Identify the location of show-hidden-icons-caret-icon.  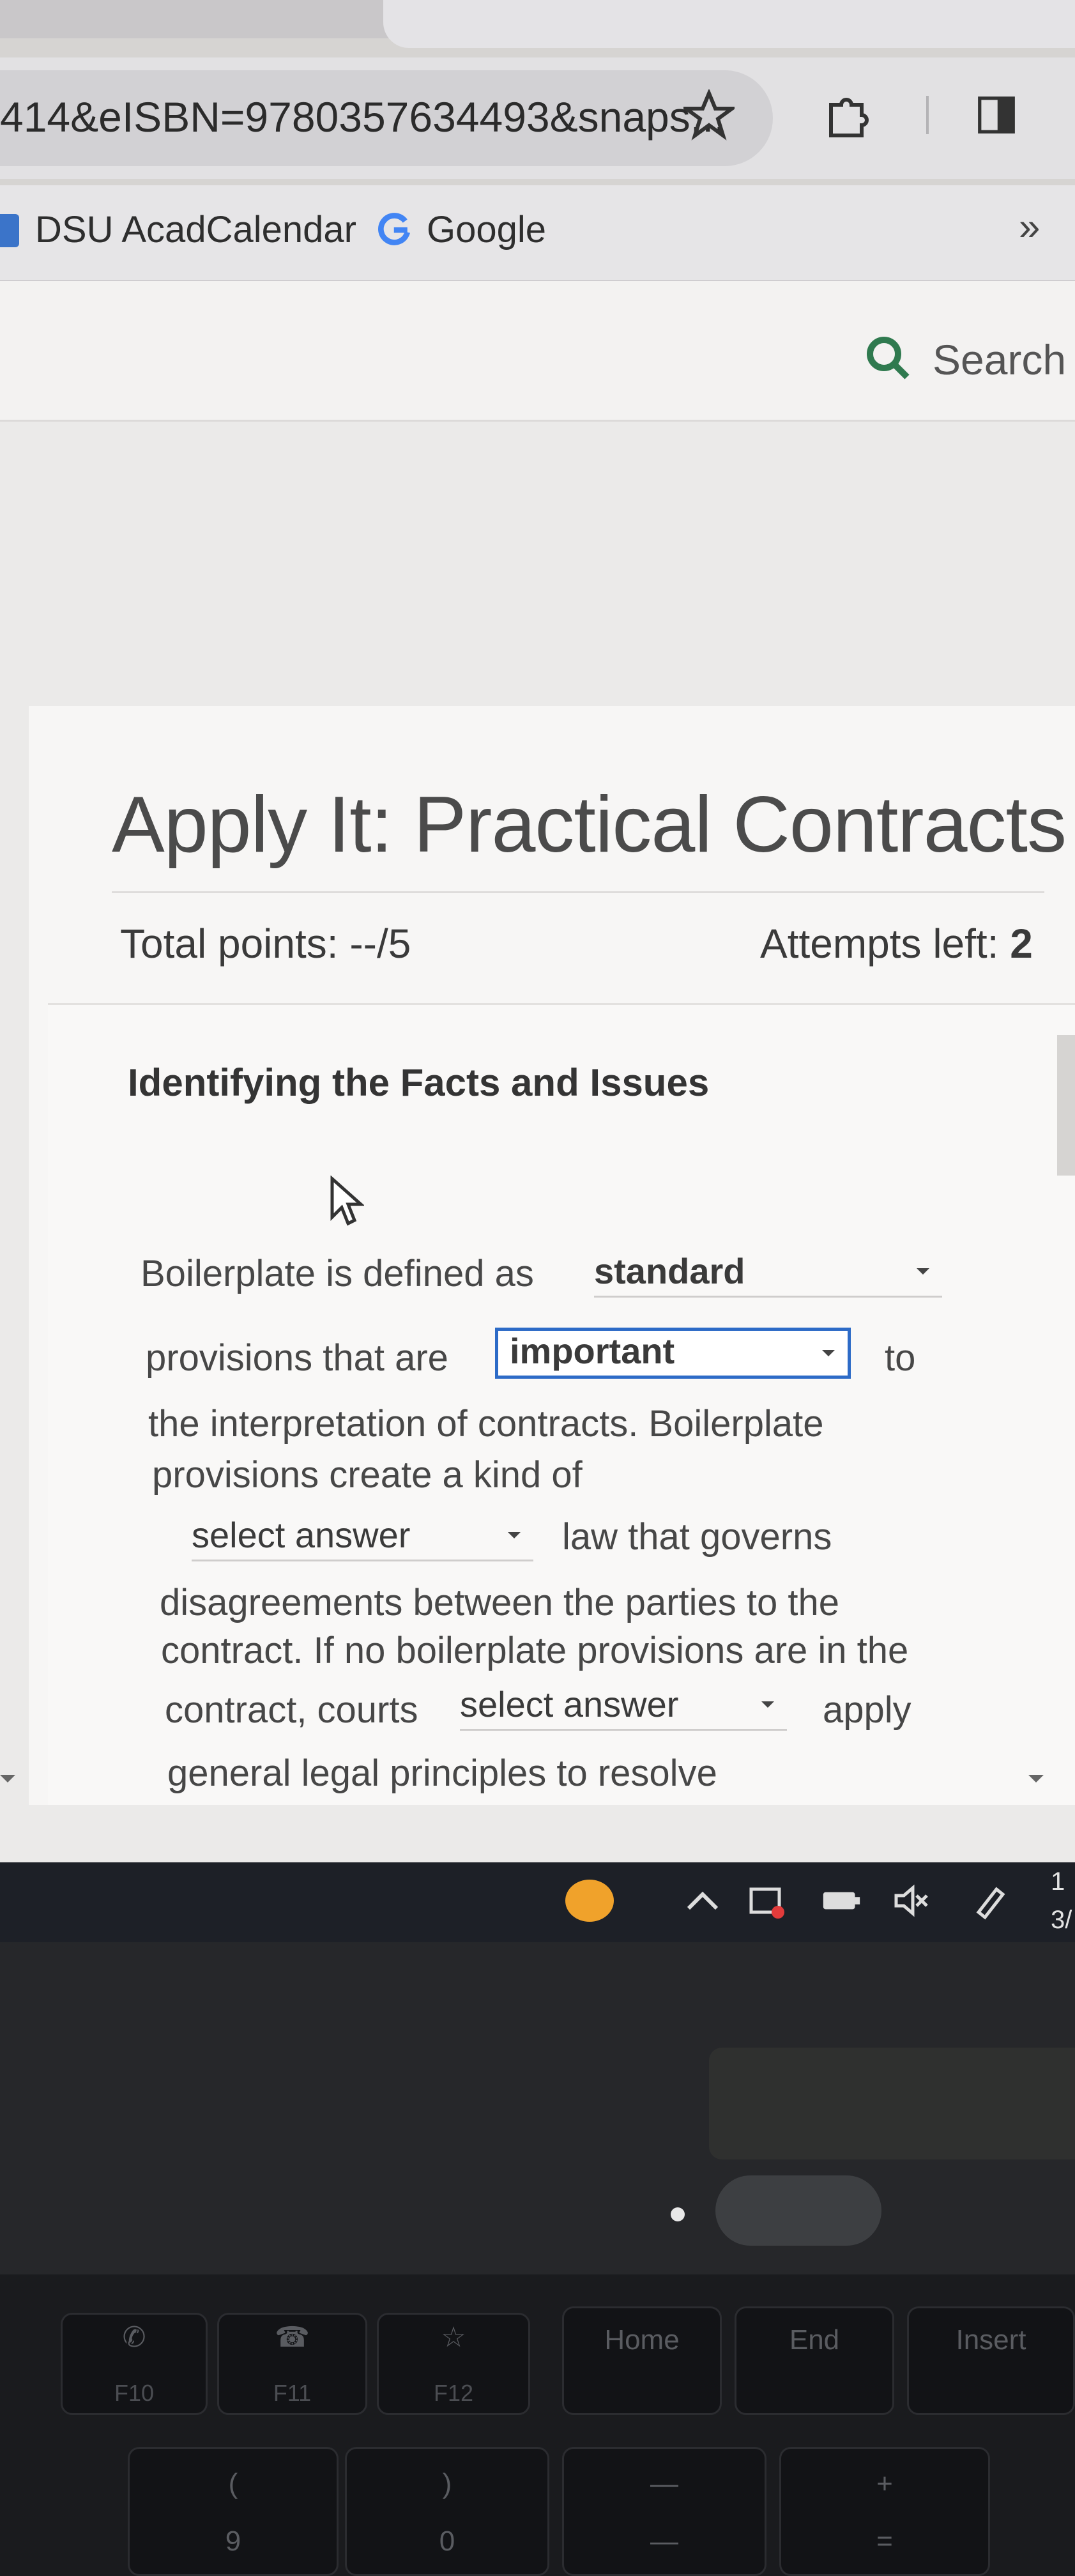
(702, 1900).